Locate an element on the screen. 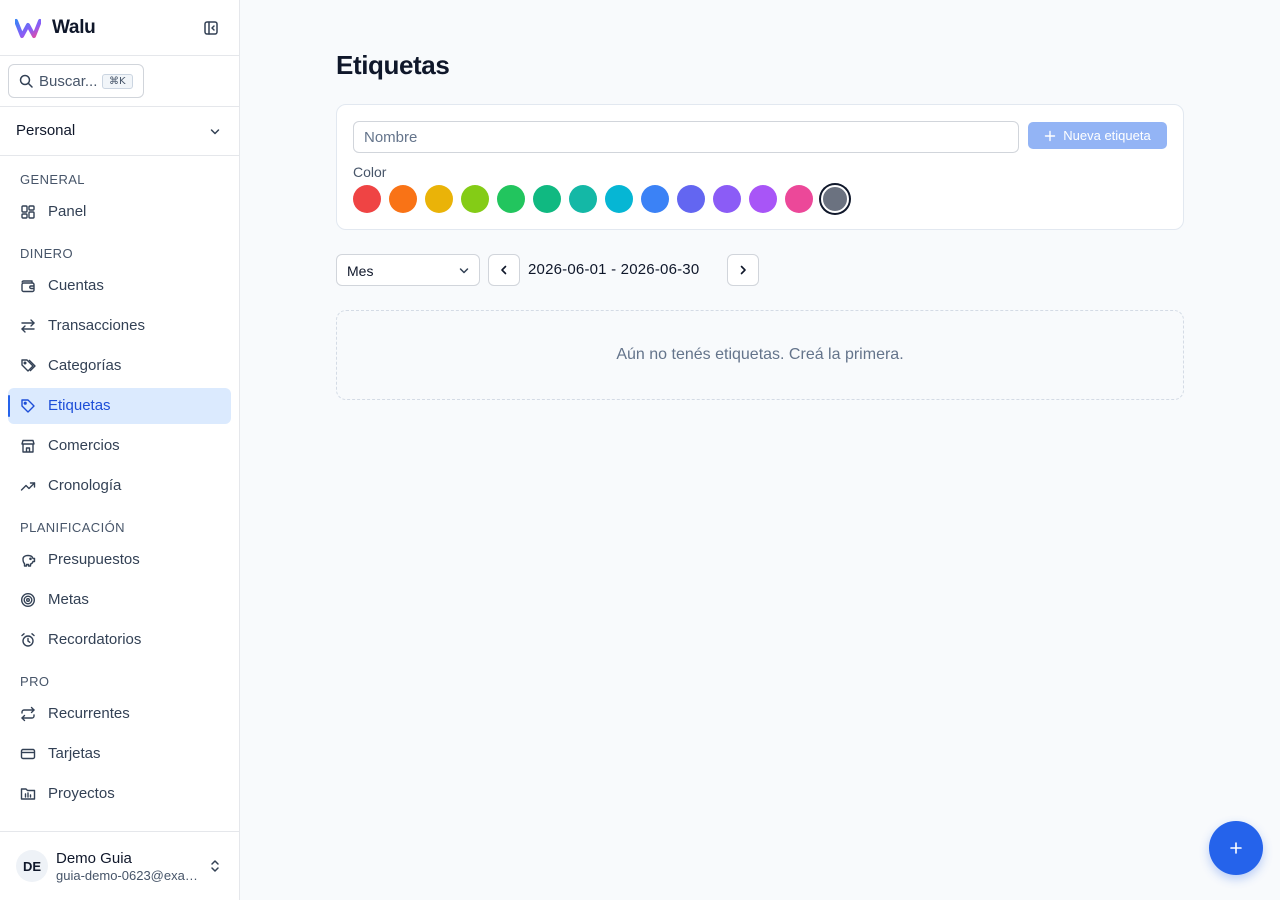  sidebar-item-cronologia: Cronología is located at coordinates (119, 486).